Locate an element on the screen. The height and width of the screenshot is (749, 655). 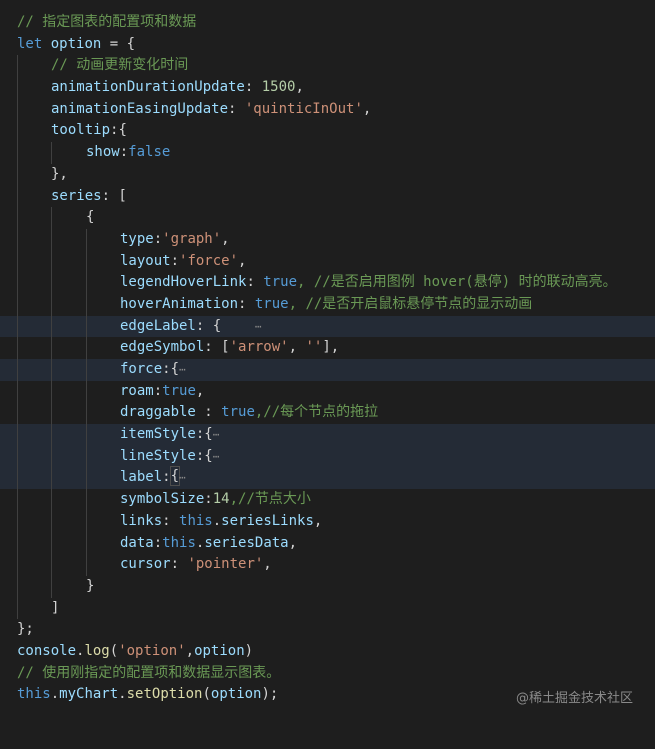
code-line-23: symbolSize:14,//节点大小 is located at coordinates (327, 500).